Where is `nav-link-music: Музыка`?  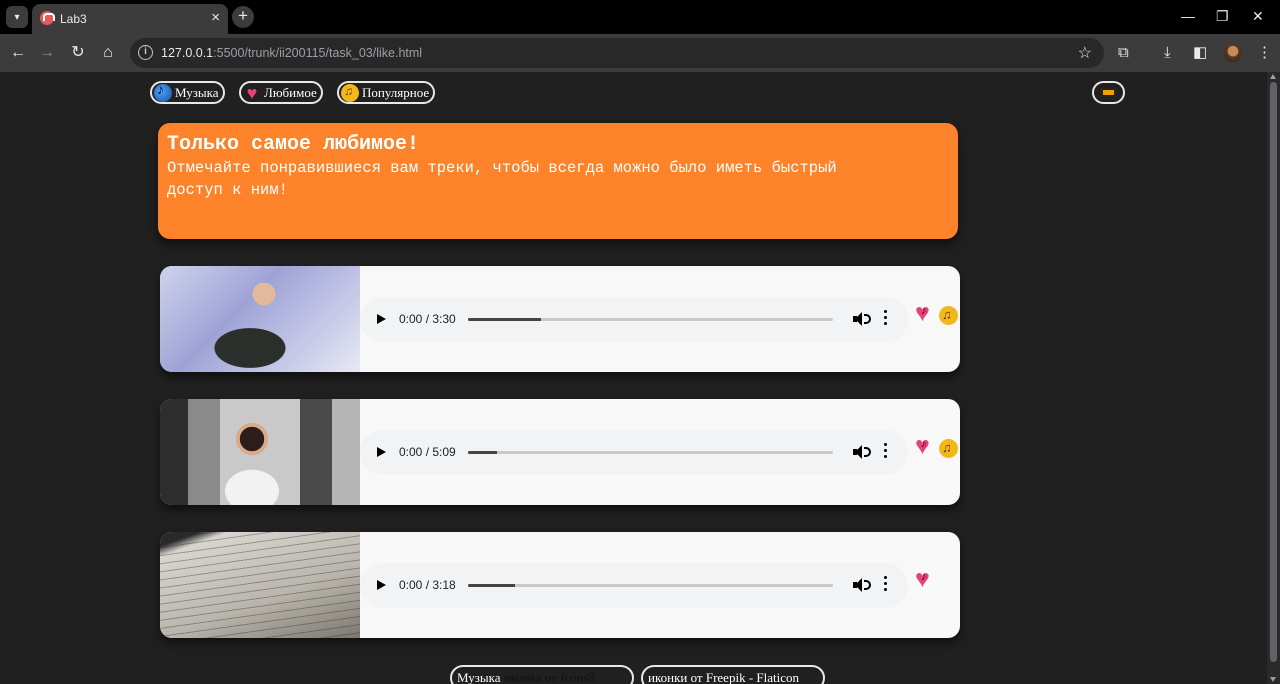
nav-link-music: Музыка is located at coordinates (187, 92).